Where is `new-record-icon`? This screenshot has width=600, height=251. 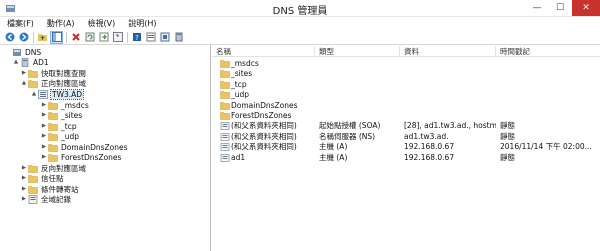
new-record-icon is located at coordinates (150, 37).